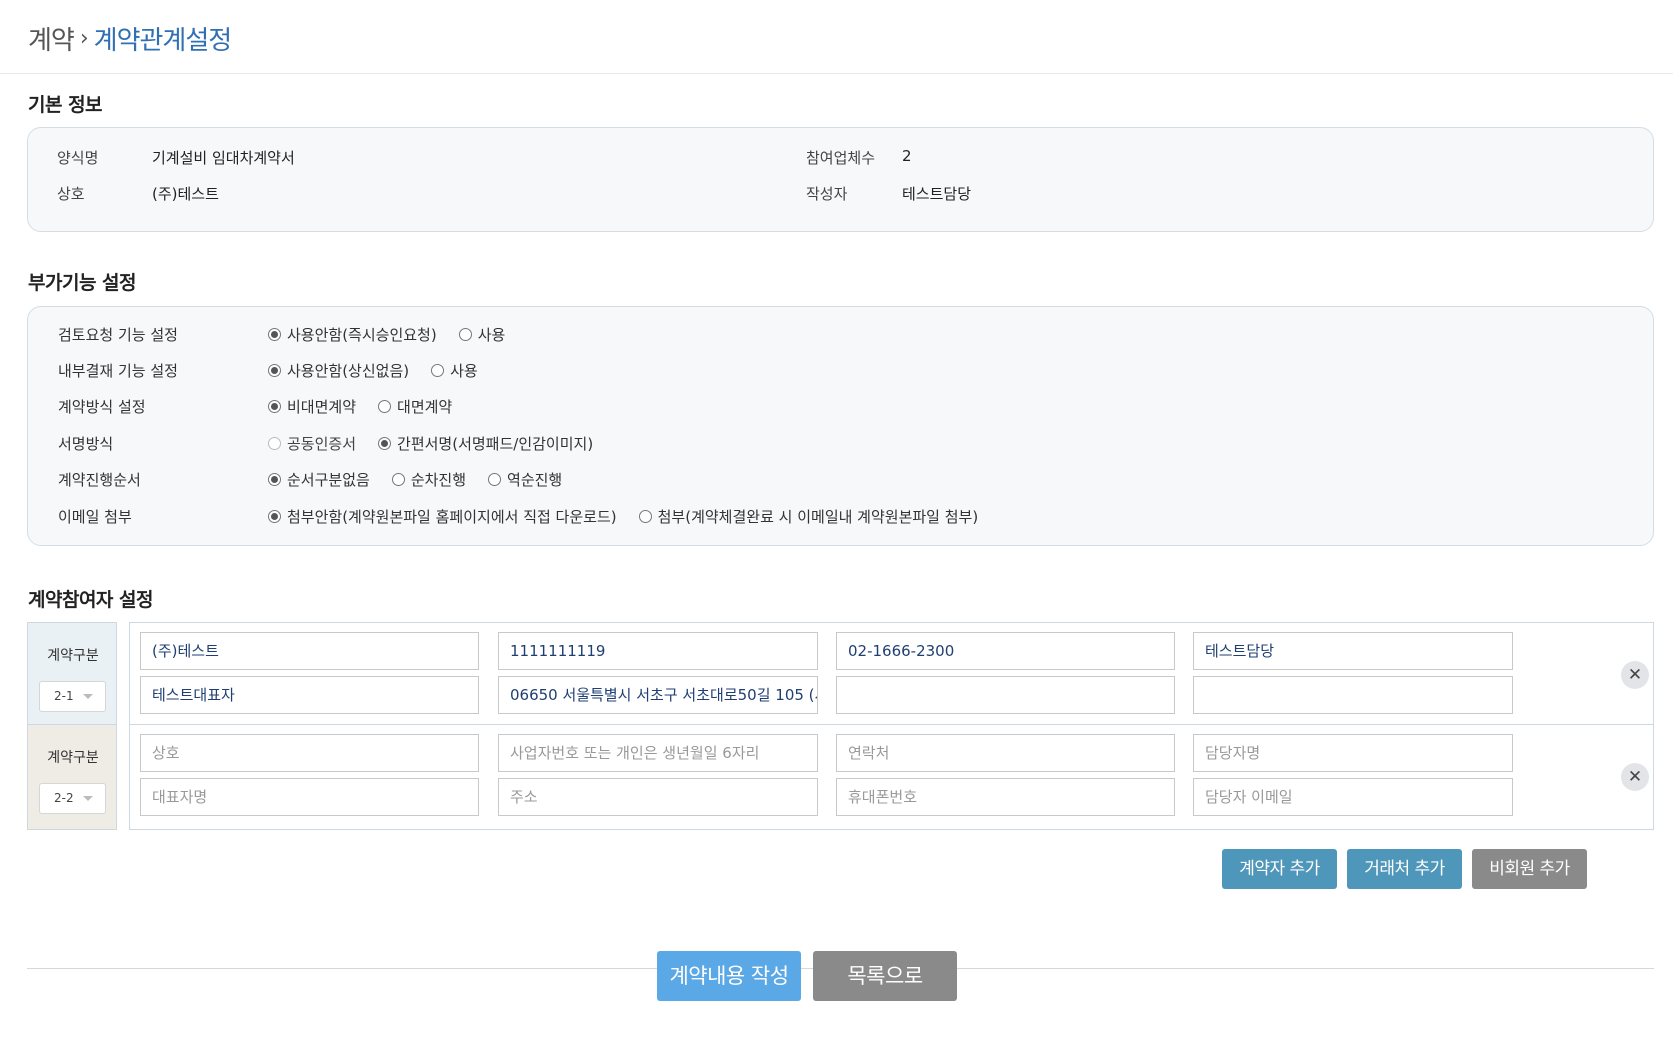  What do you see at coordinates (64, 798) in the screenshot?
I see `participant-type-select-value: 2-2` at bounding box center [64, 798].